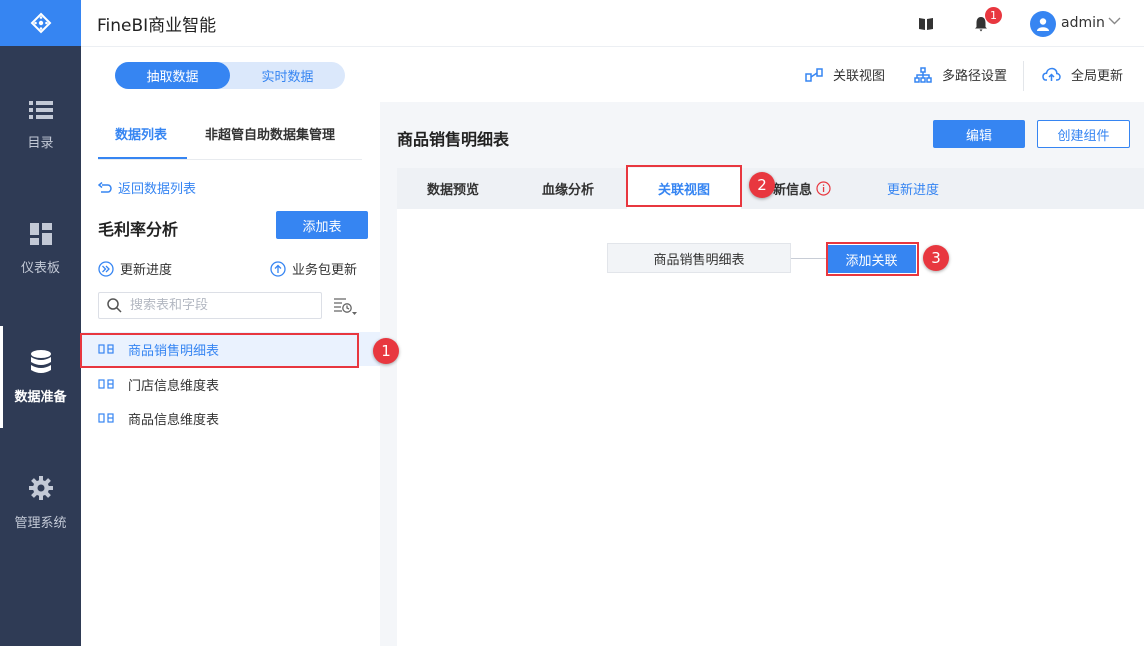 The height and width of the screenshot is (646, 1144). Describe the element at coordinates (146, 270) in the screenshot. I see `update-progress-label: 更新进度` at that location.